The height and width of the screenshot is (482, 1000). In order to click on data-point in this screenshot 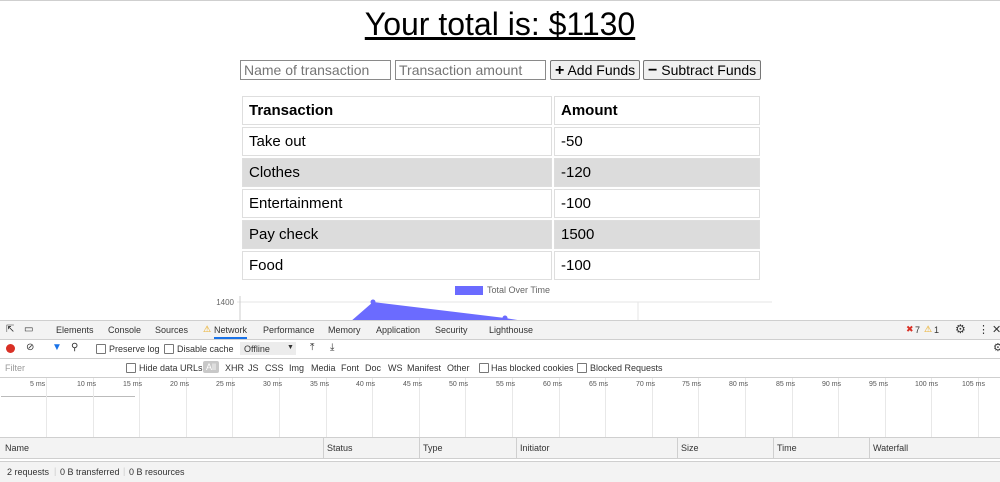, I will do `click(373, 302)`.